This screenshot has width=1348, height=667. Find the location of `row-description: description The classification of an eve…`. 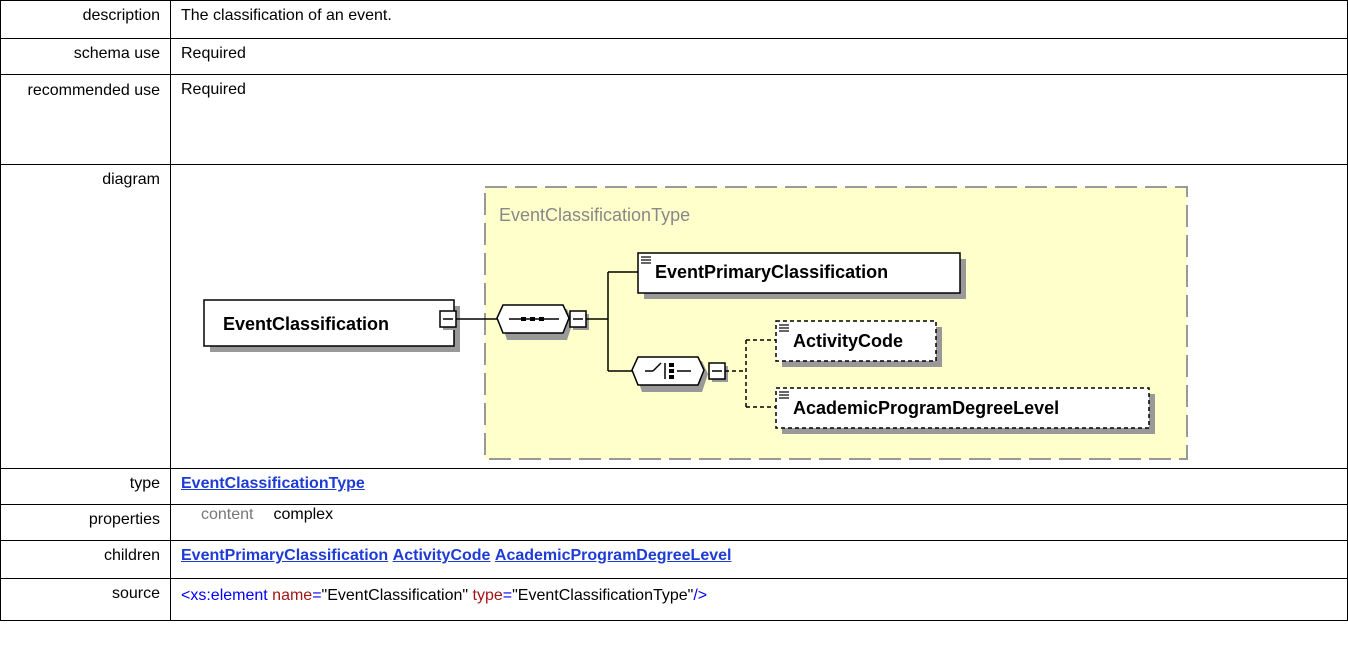

row-description: description The classification of an eve… is located at coordinates (674, 19).